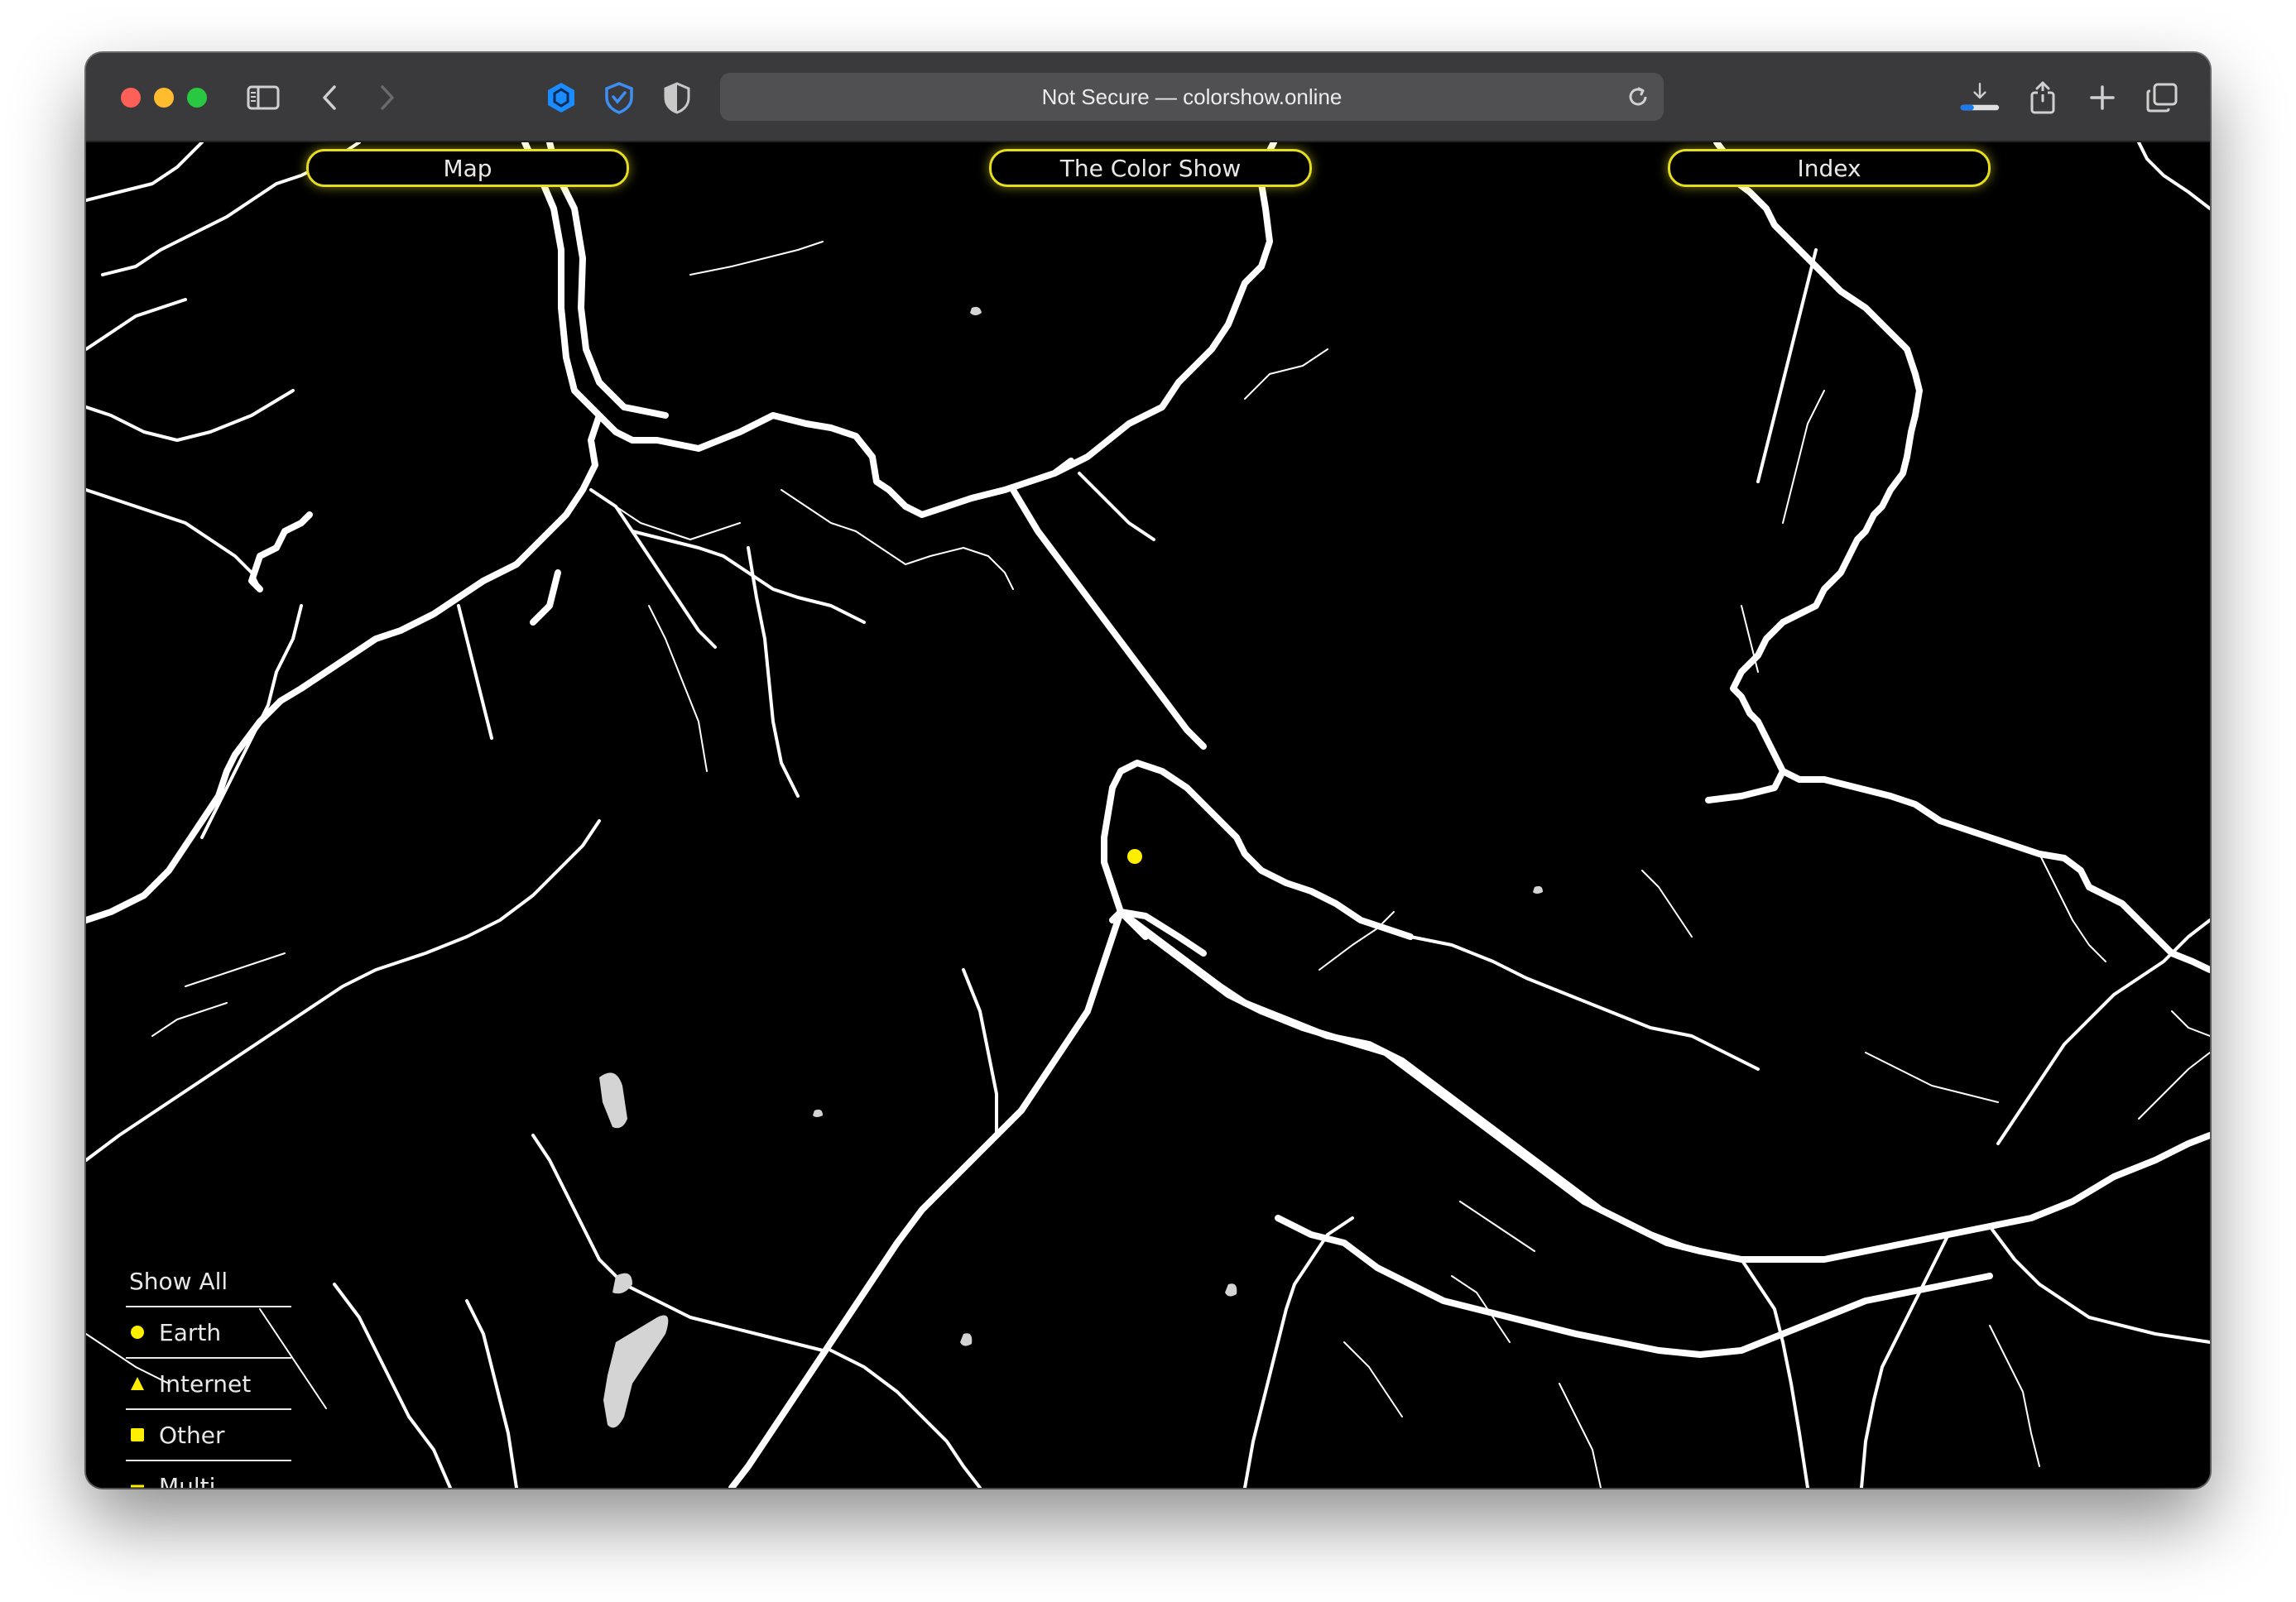  I want to click on new-tab-icon, so click(2102, 98).